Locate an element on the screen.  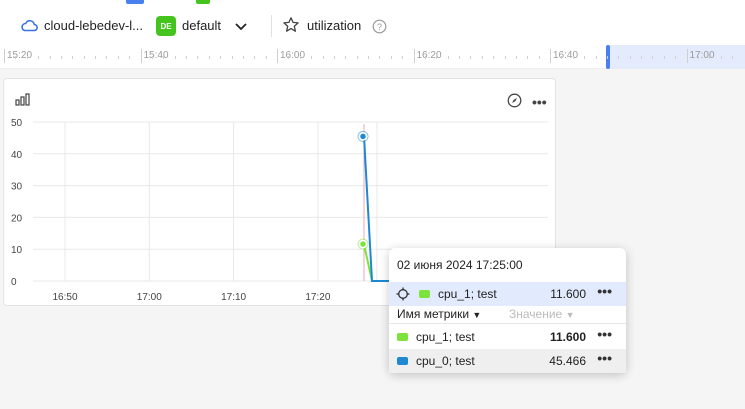
metric-name: cpu_0; test is located at coordinates (445, 361).